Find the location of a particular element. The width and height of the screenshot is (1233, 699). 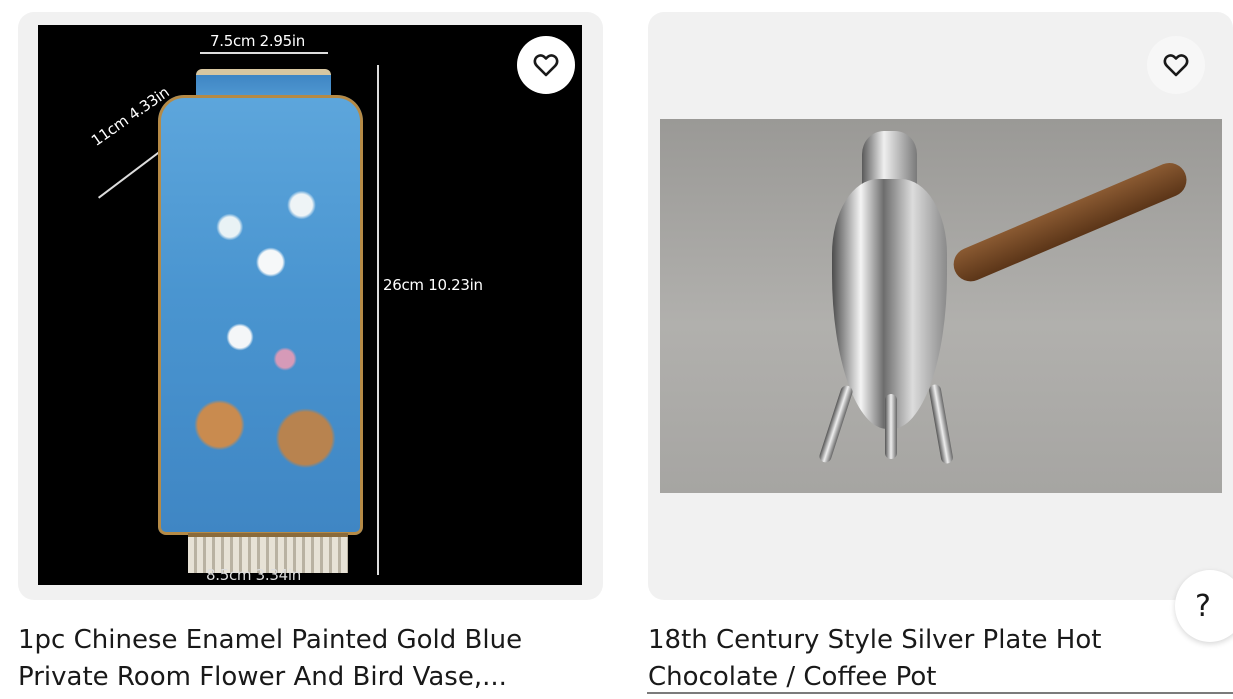

favorite-button-vase is located at coordinates (546, 65).